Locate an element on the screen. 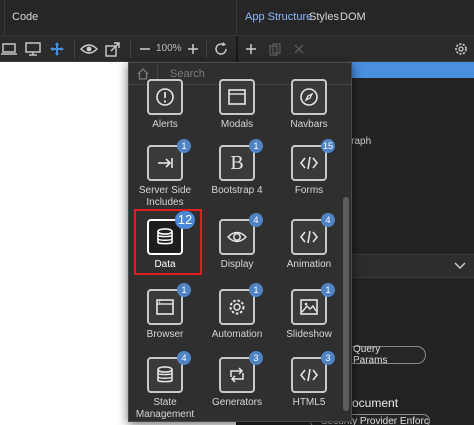 The height and width of the screenshot is (425, 474). component-label: Animation is located at coordinates (309, 264).